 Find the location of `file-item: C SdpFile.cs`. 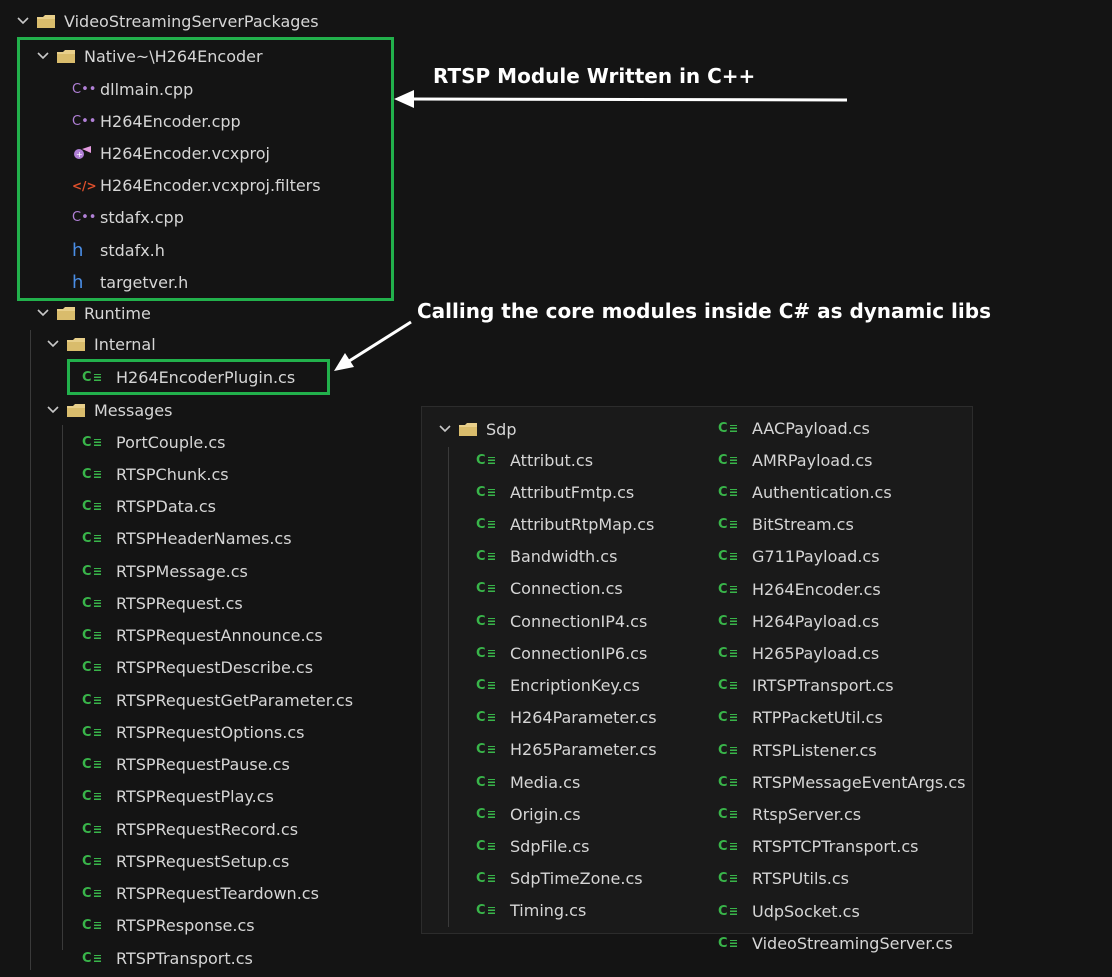

file-item: C SdpFile.cs is located at coordinates (532, 846).